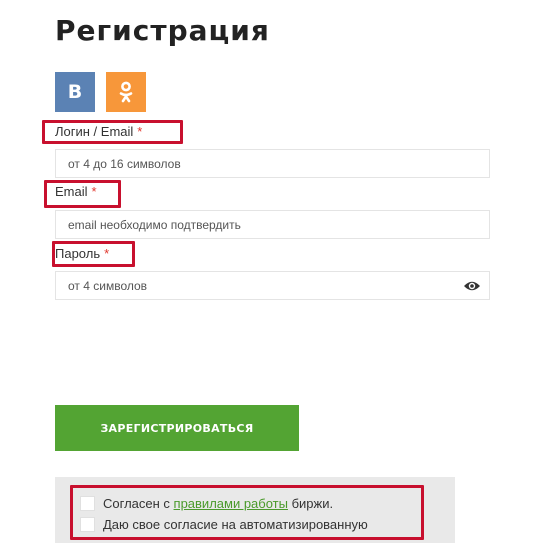 The height and width of the screenshot is (543, 558). I want to click on ok-login-button, so click(126, 92).